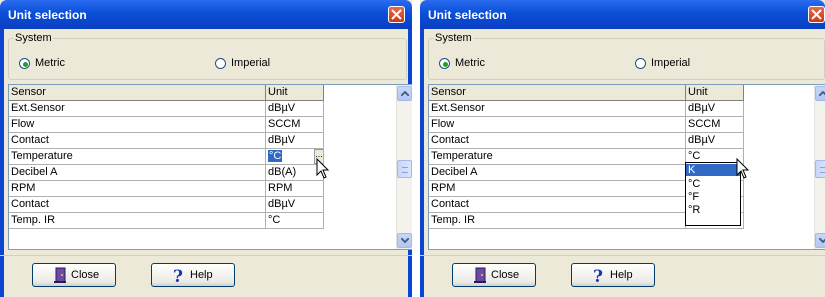 The height and width of the screenshot is (297, 825). I want to click on dropdown-option: °R, so click(713, 210).